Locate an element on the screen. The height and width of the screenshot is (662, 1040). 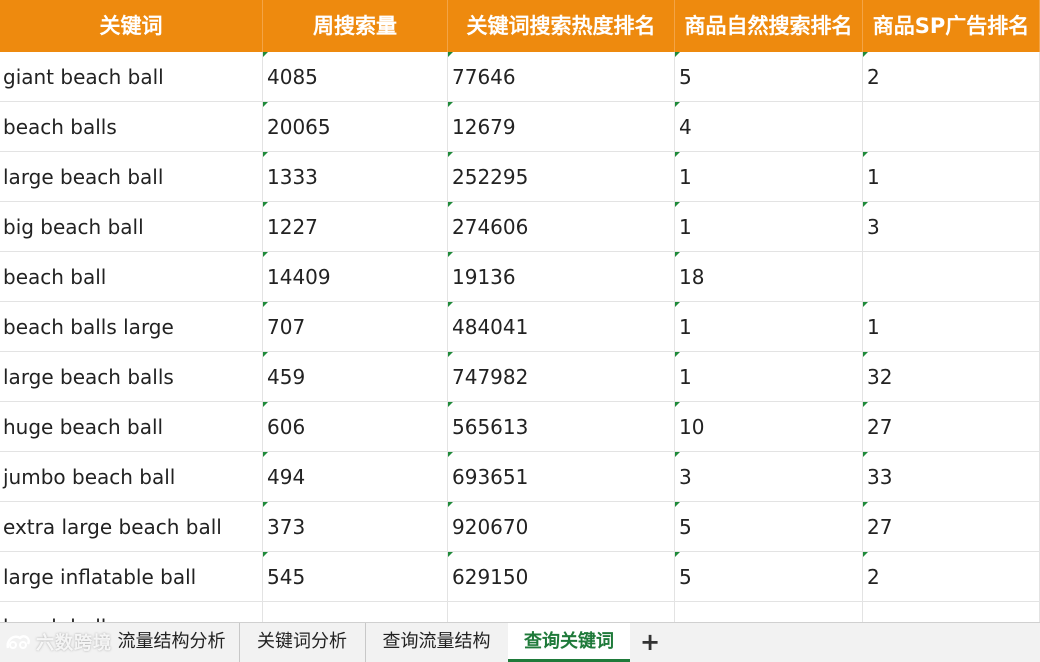
cell-keyword: large beach balls is located at coordinates (131, 376).